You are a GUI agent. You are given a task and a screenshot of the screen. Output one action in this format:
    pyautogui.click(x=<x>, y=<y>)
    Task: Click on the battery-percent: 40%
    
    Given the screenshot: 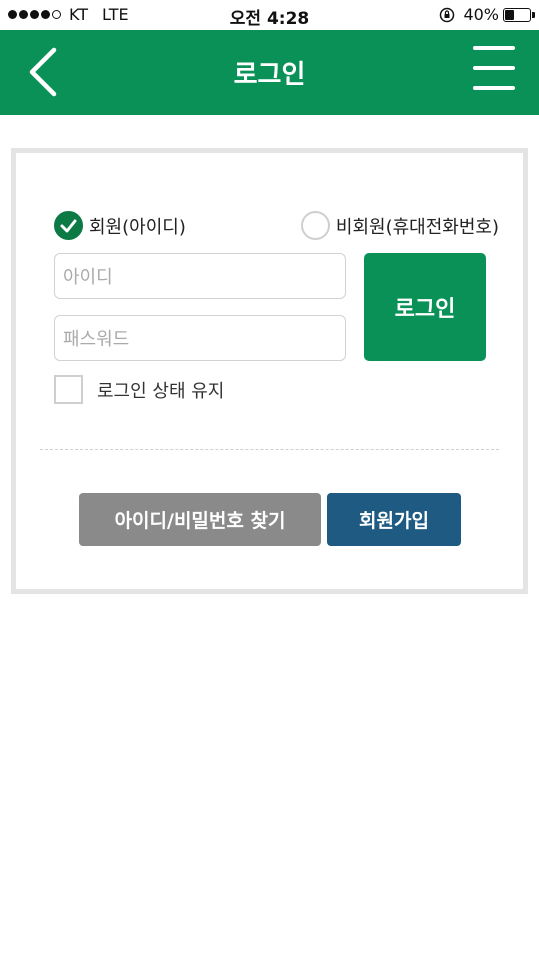 What is the action you would take?
    pyautogui.click(x=481, y=14)
    